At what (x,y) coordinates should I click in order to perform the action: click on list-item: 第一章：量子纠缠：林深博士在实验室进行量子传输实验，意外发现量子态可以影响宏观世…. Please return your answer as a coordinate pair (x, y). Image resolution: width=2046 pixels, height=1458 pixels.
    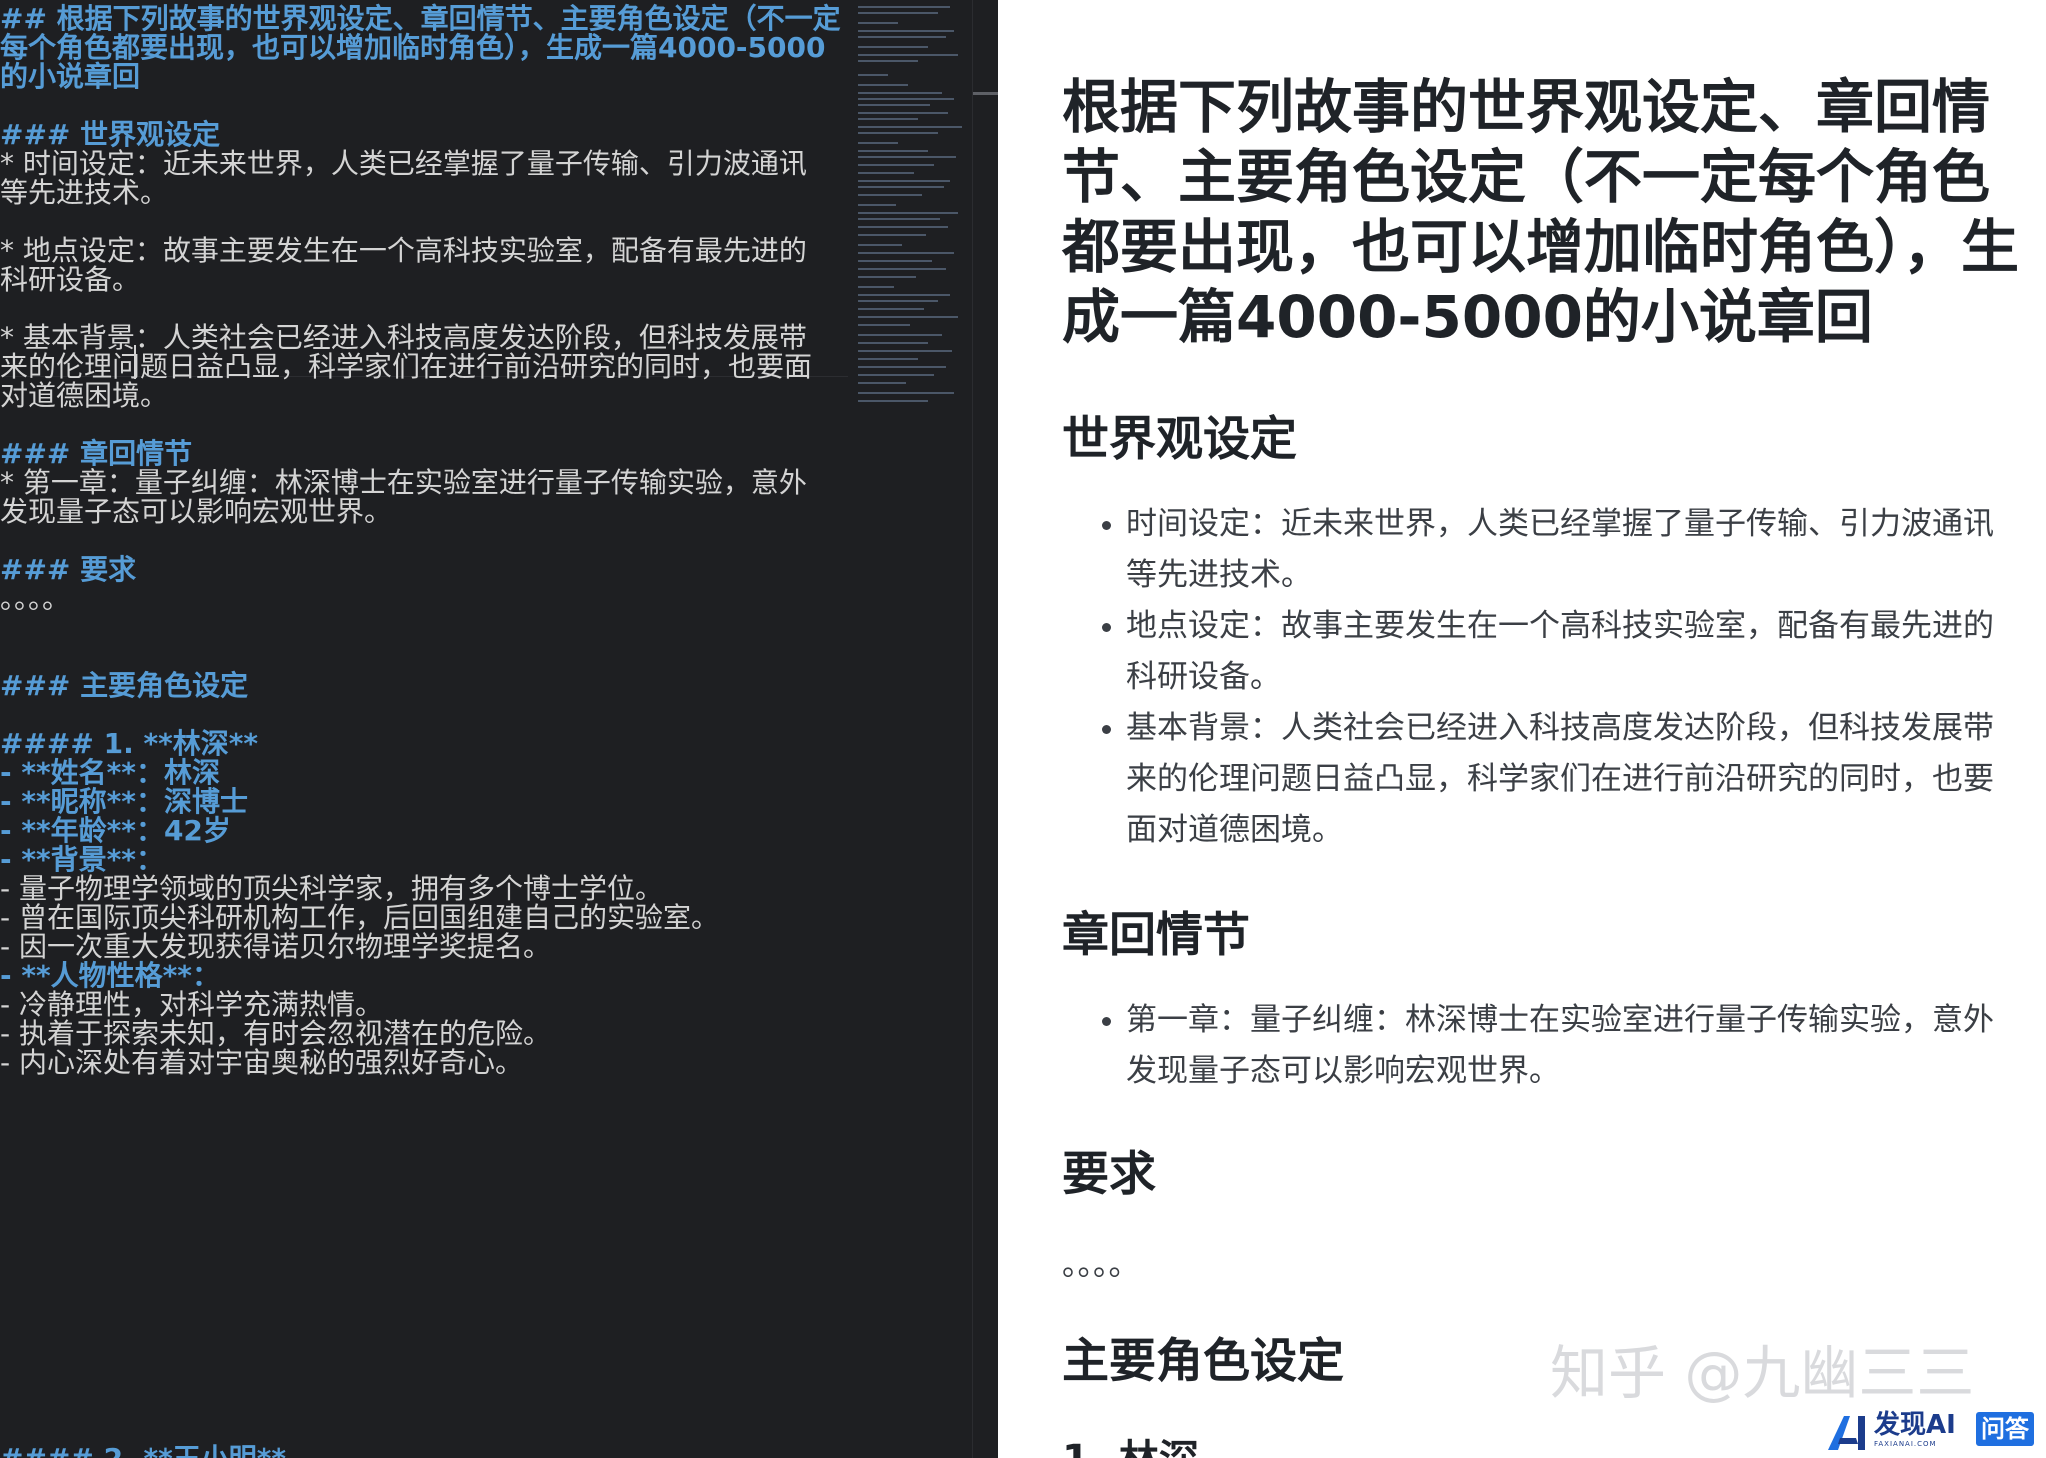
    Looking at the image, I should click on (1542, 1046).